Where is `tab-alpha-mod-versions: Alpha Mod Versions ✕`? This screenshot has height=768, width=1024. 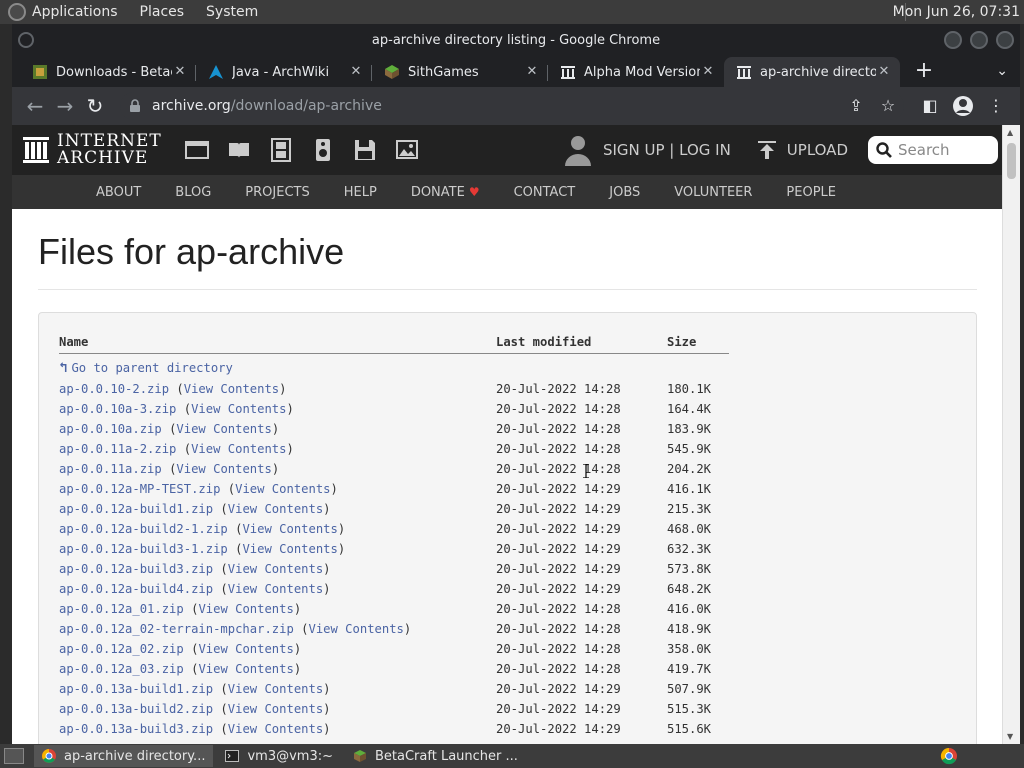 tab-alpha-mod-versions: Alpha Mod Versions ✕ is located at coordinates (636, 72).